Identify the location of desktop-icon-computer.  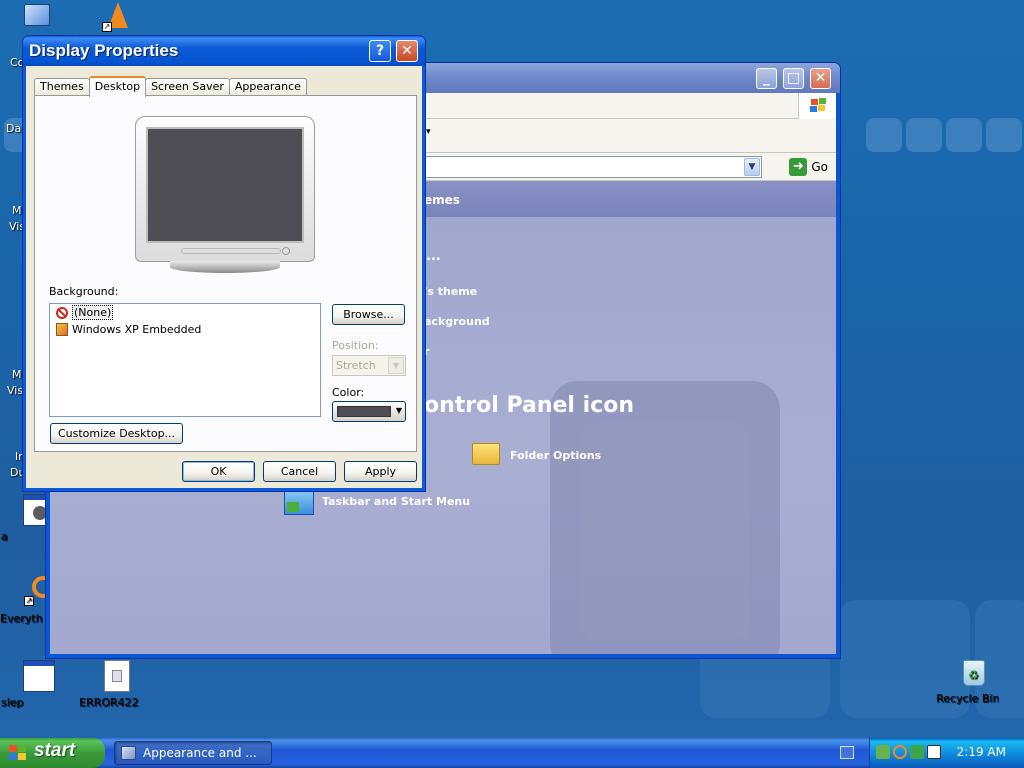
(38, 18).